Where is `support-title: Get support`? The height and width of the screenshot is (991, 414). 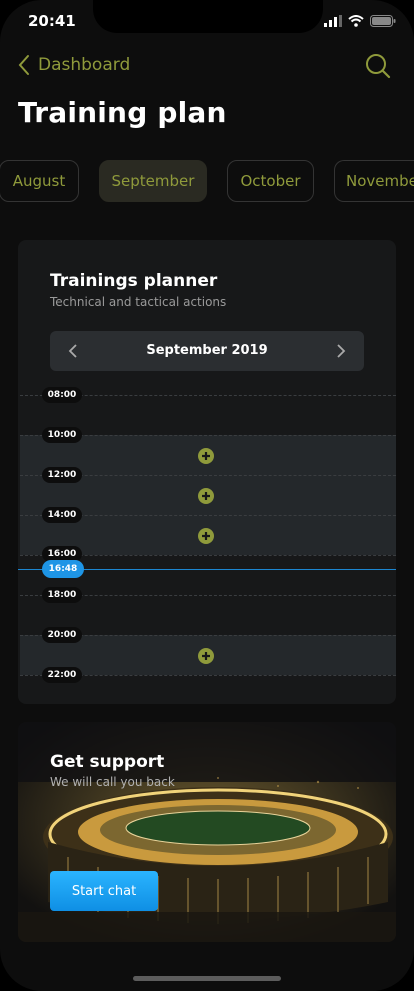
support-title: Get support is located at coordinates (107, 762).